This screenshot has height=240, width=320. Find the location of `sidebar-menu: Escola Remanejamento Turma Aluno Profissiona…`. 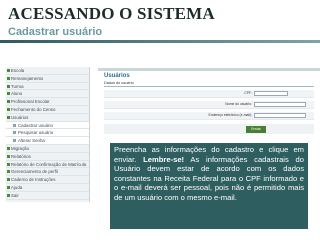

sidebar-menu: Escola Remanejamento Turma Aluno Profissiona… is located at coordinates (48, 134).